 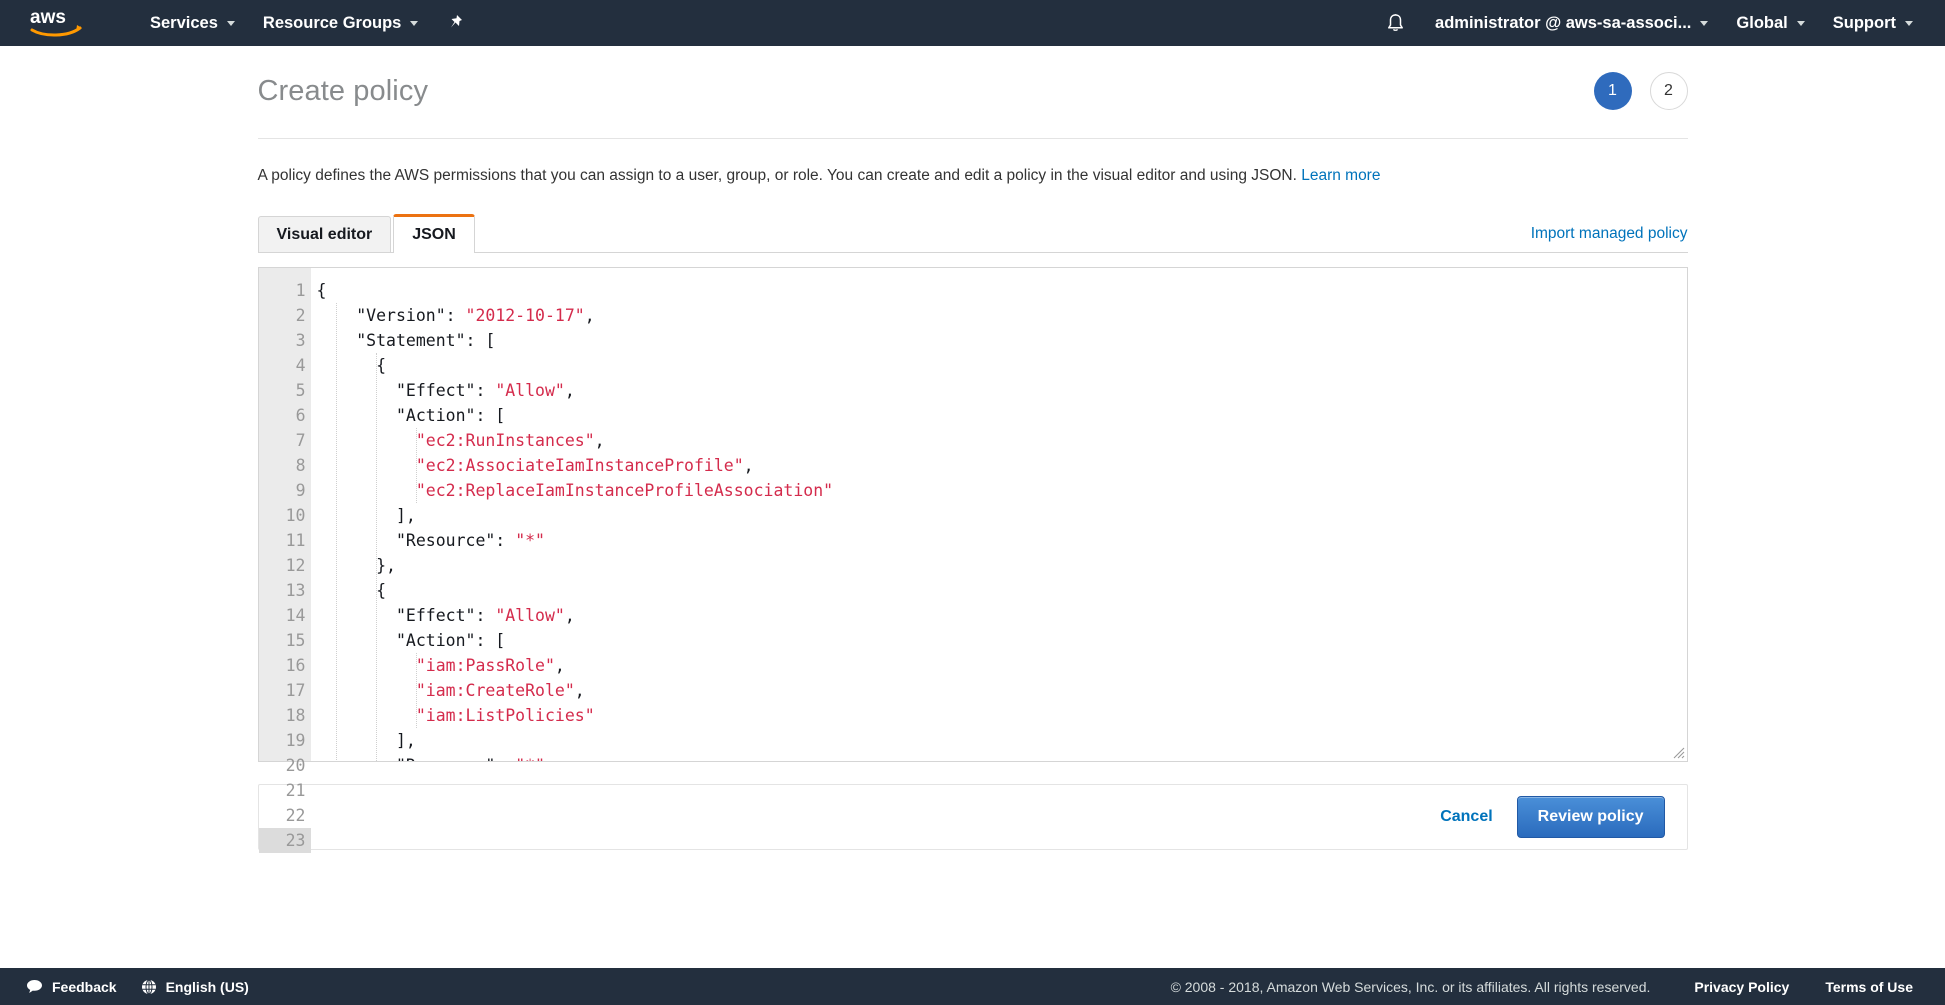 I want to click on nav-services-label: Services, so click(x=184, y=22).